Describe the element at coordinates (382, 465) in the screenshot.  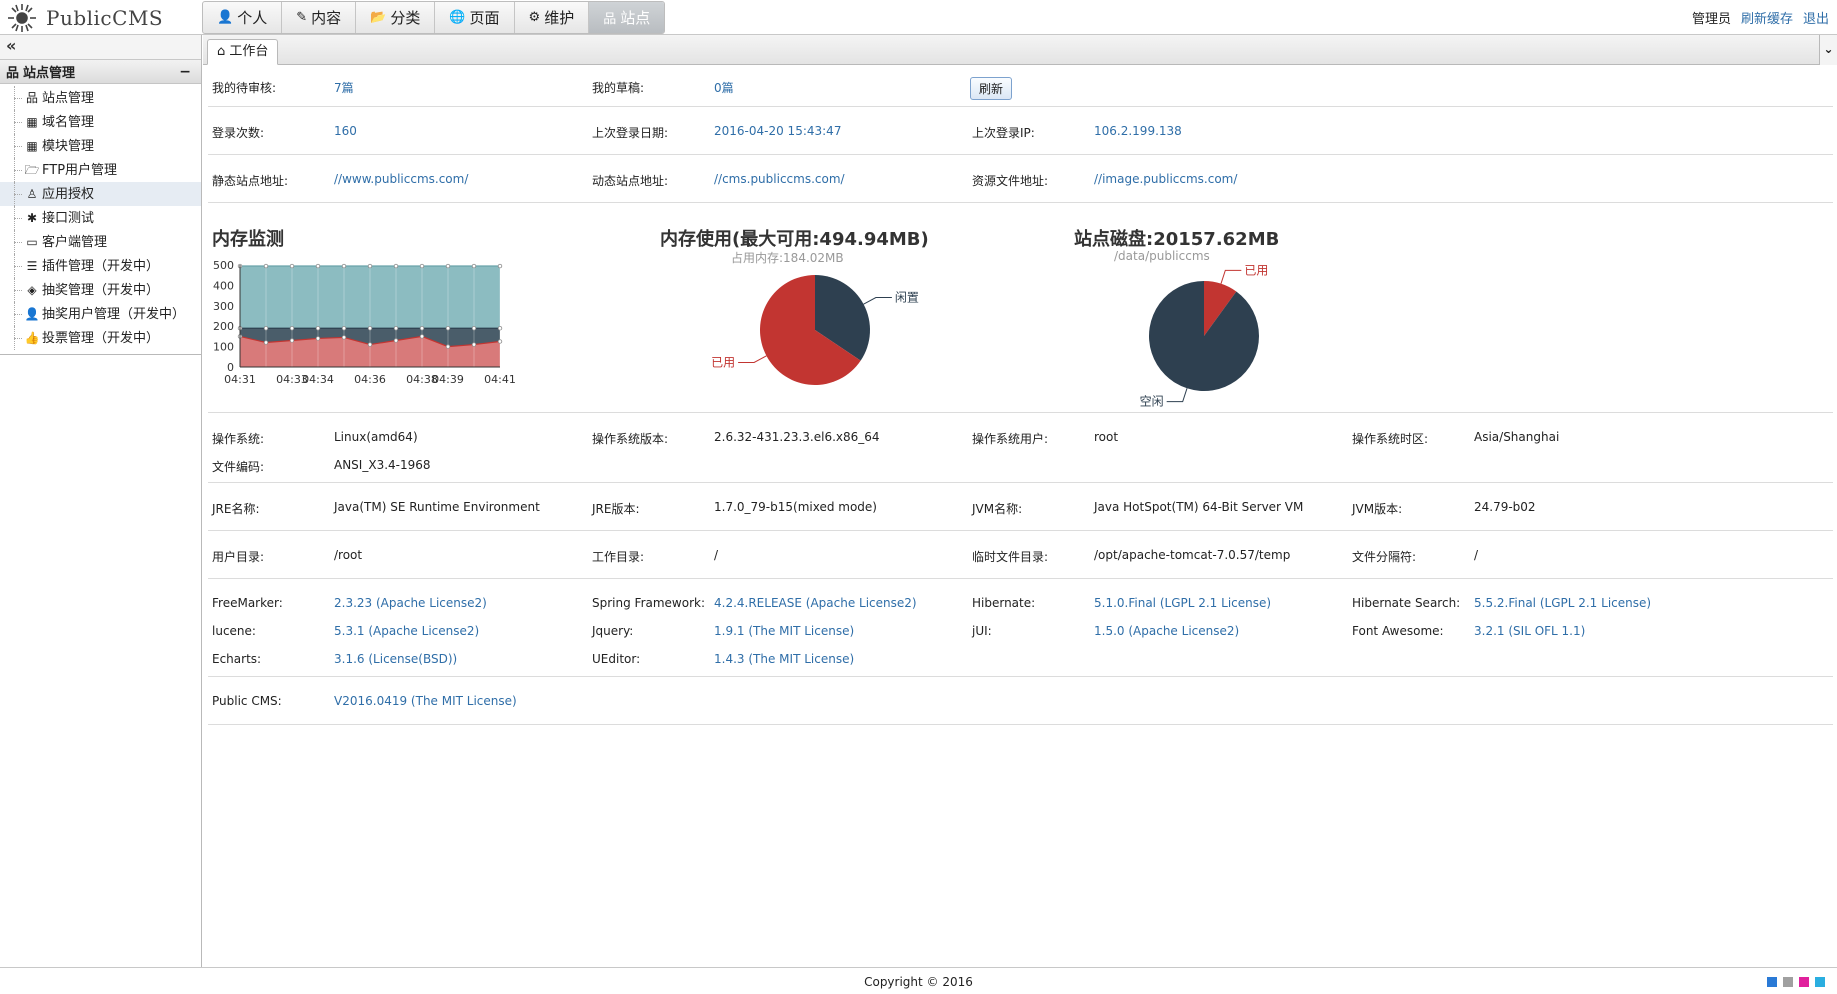
I see `encoding-value: ANSI_X3.4-1968` at that location.